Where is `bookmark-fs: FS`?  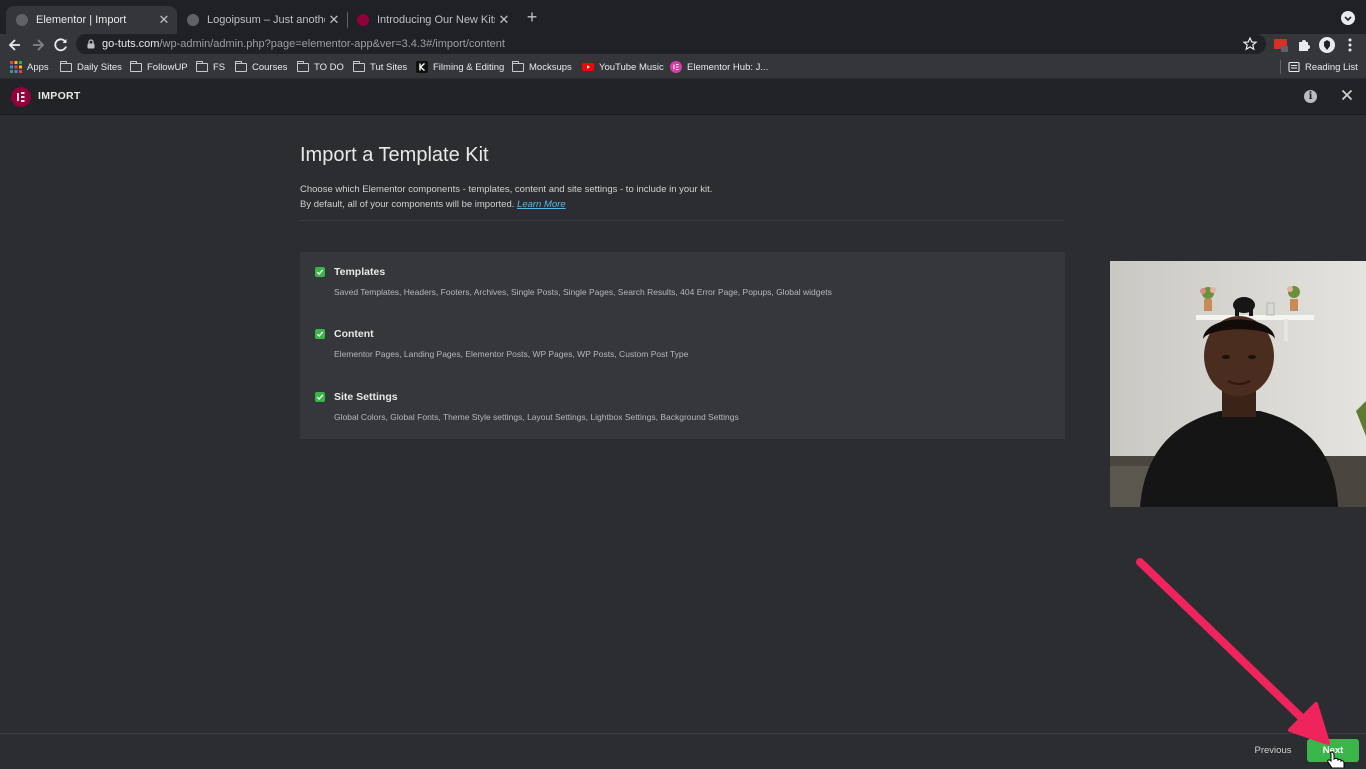 bookmark-fs: FS is located at coordinates (210, 67).